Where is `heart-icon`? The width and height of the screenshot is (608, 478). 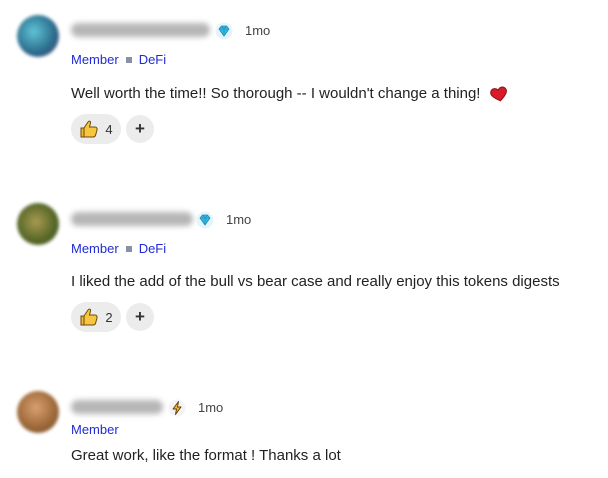 heart-icon is located at coordinates (498, 94).